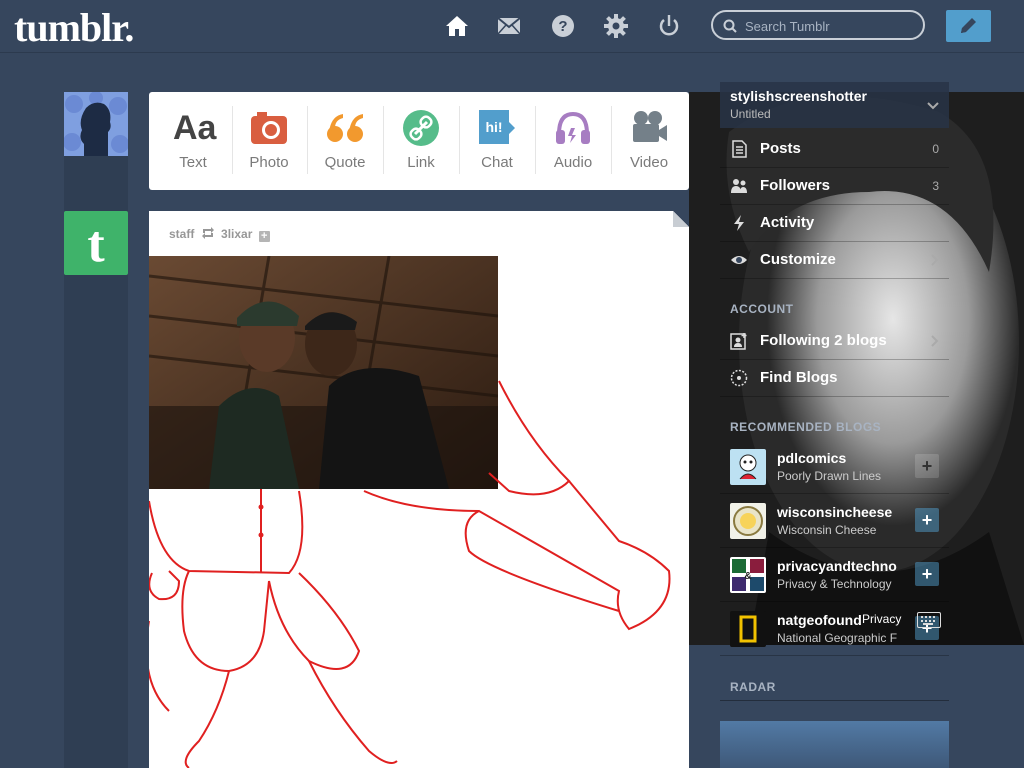  What do you see at coordinates (269, 128) in the screenshot?
I see `camera-icon` at bounding box center [269, 128].